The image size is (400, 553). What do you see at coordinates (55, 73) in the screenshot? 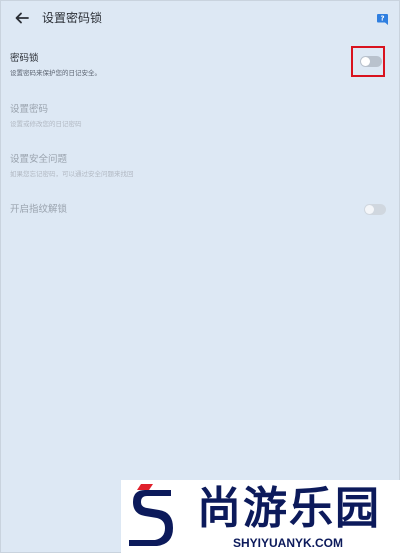
I see `setting-description: 设置密码来保护您的日记安全。` at bounding box center [55, 73].